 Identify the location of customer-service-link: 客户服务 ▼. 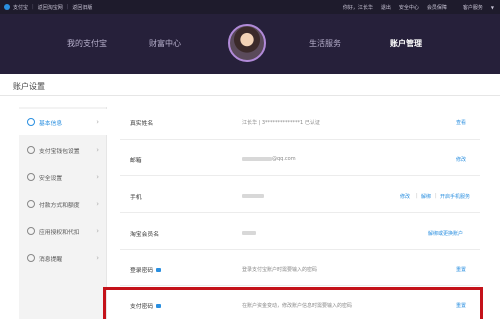
(474, 7).